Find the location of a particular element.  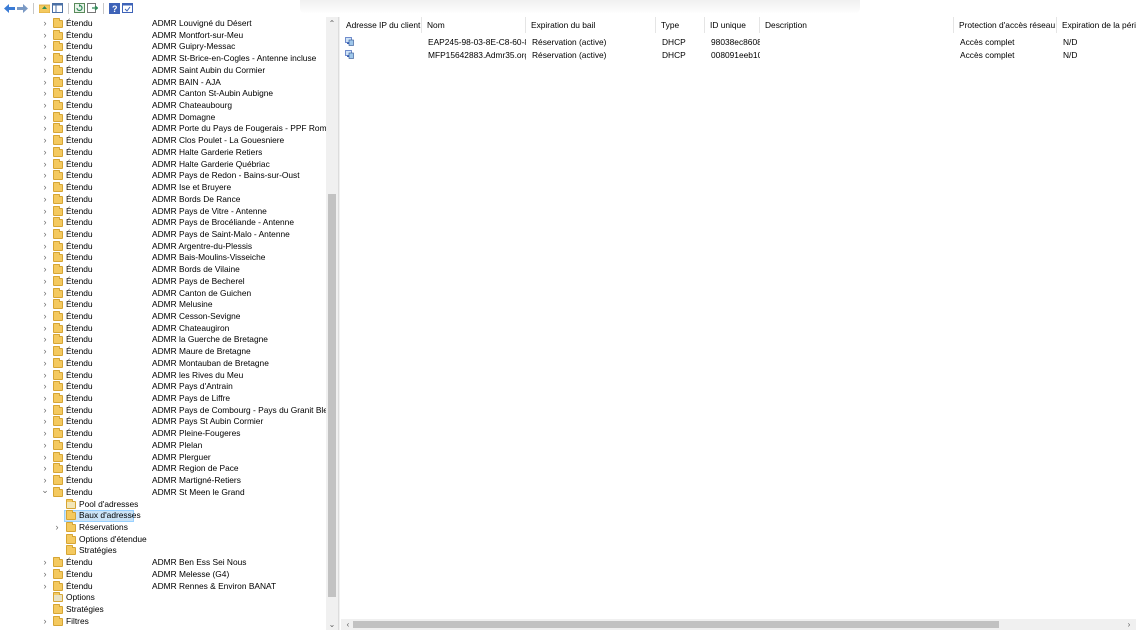

col-nap-header: Protection d'accès réseau is located at coordinates (1005, 25).